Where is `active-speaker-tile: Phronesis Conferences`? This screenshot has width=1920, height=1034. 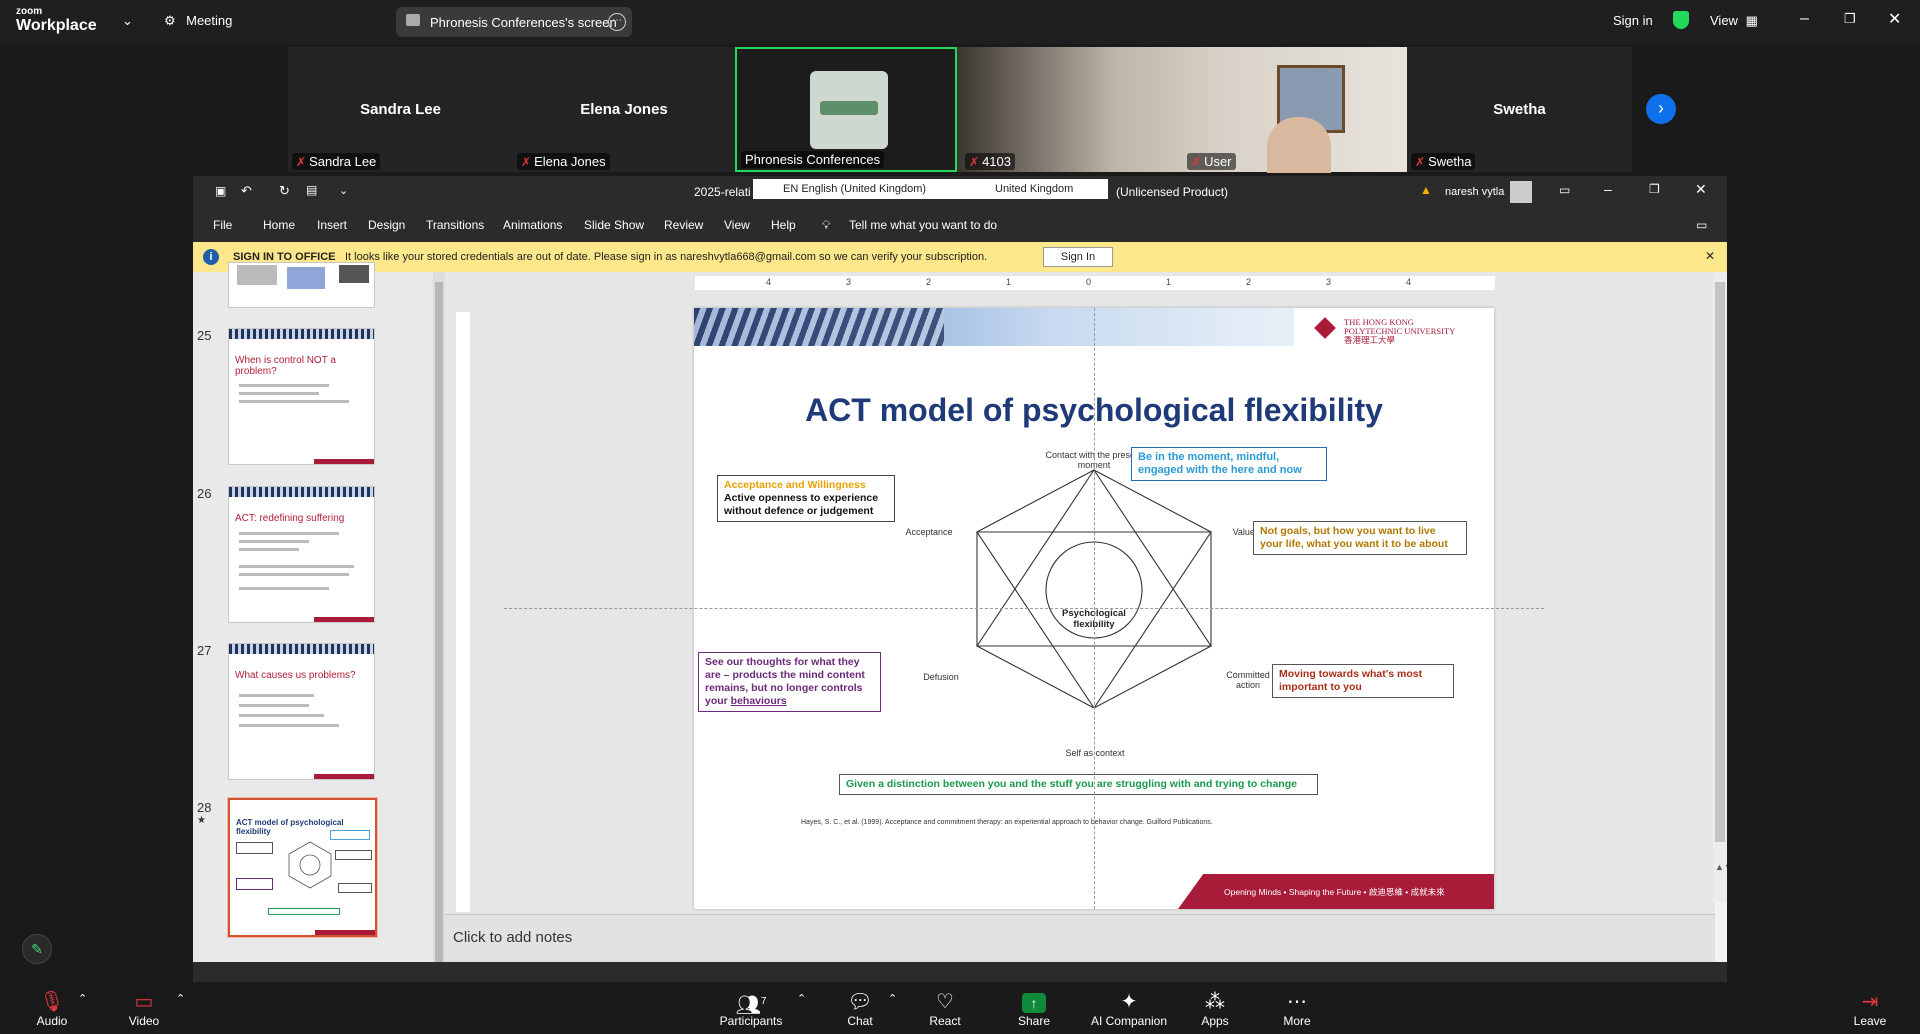 active-speaker-tile: Phronesis Conferences is located at coordinates (846, 109).